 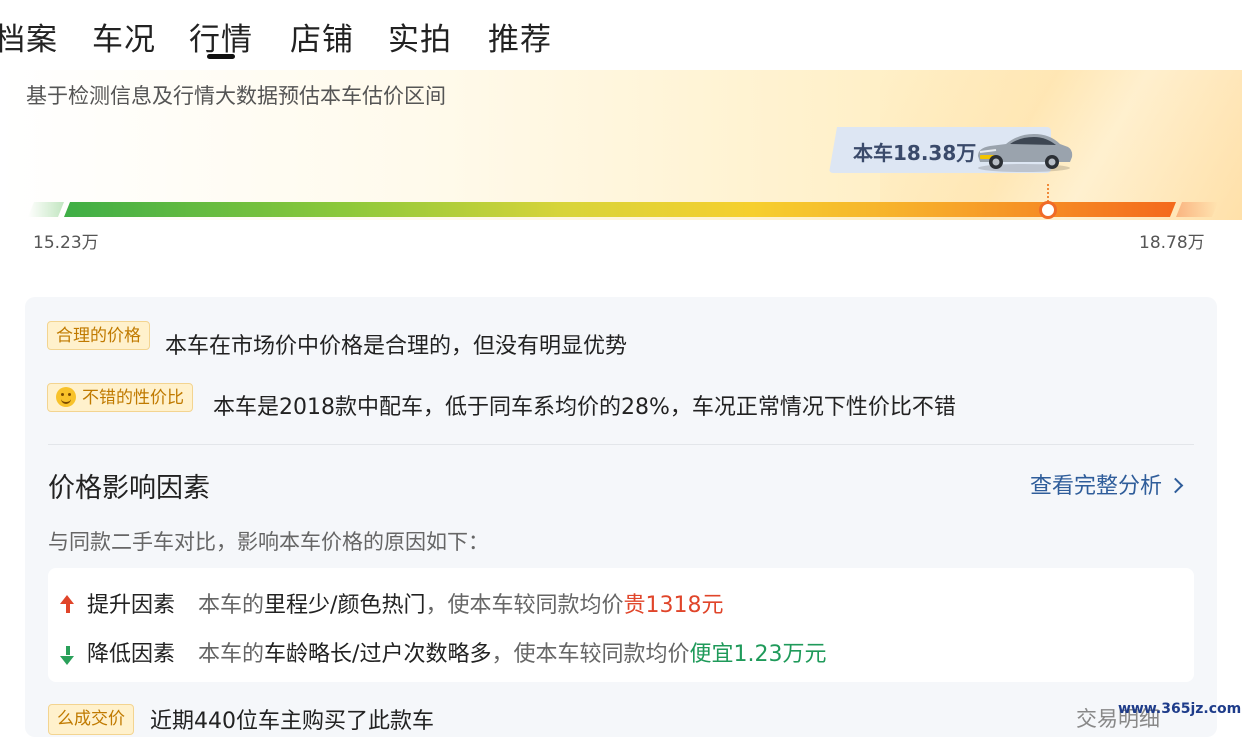 What do you see at coordinates (231, 605) in the screenshot?
I see `raise-factor-prefix: 本车的` at bounding box center [231, 605].